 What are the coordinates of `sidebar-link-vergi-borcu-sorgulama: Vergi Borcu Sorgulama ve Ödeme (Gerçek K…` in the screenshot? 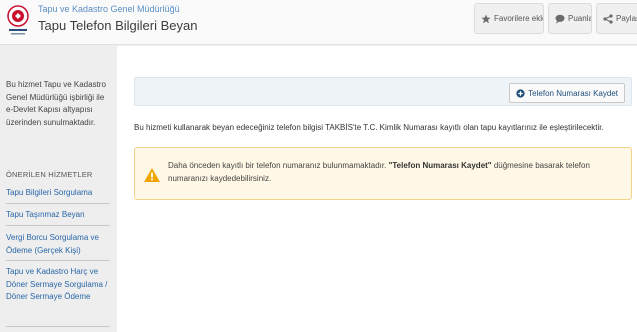 It's located at (58, 244).